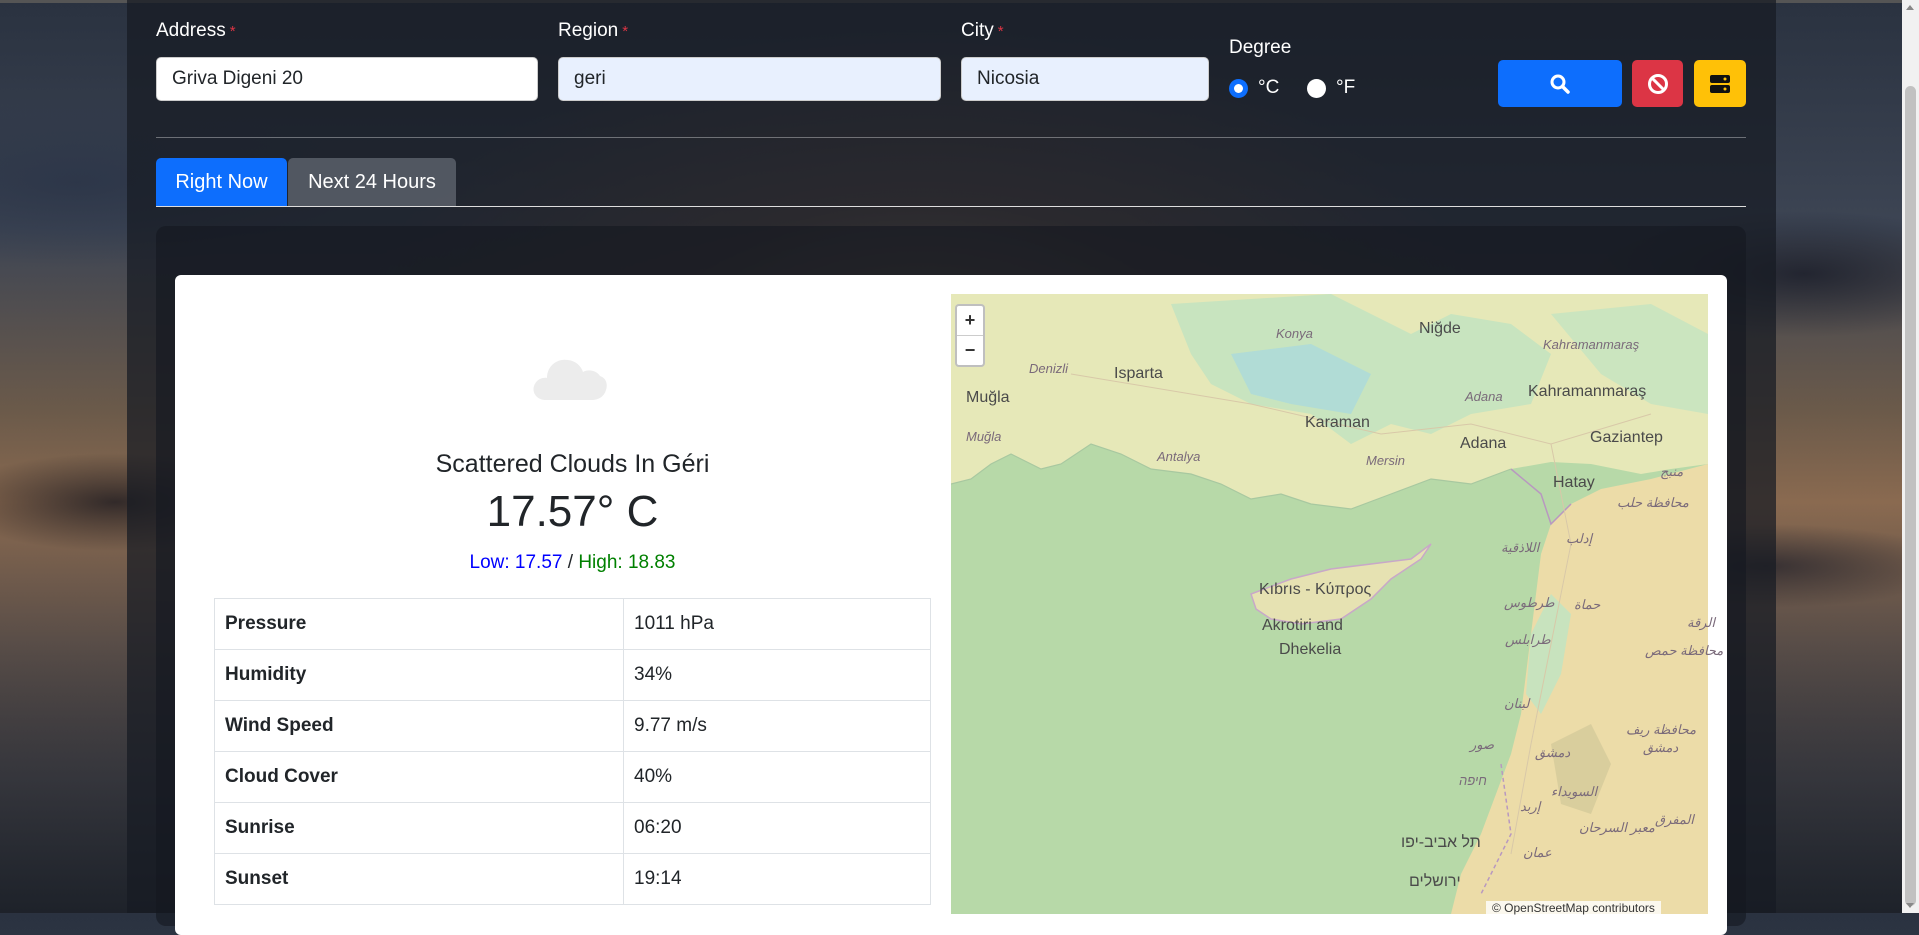  What do you see at coordinates (516, 562) in the screenshot?
I see `low-temp: Low: 17.57` at bounding box center [516, 562].